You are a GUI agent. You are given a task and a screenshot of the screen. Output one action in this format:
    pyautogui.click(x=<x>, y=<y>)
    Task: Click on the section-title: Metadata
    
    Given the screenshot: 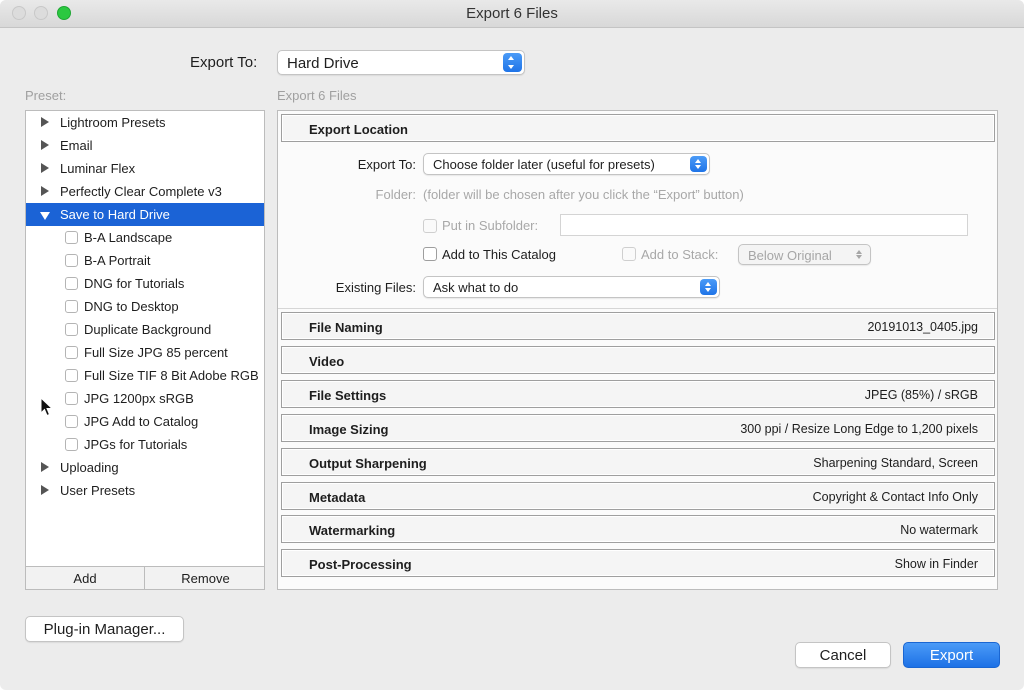 What is the action you would take?
    pyautogui.click(x=337, y=497)
    